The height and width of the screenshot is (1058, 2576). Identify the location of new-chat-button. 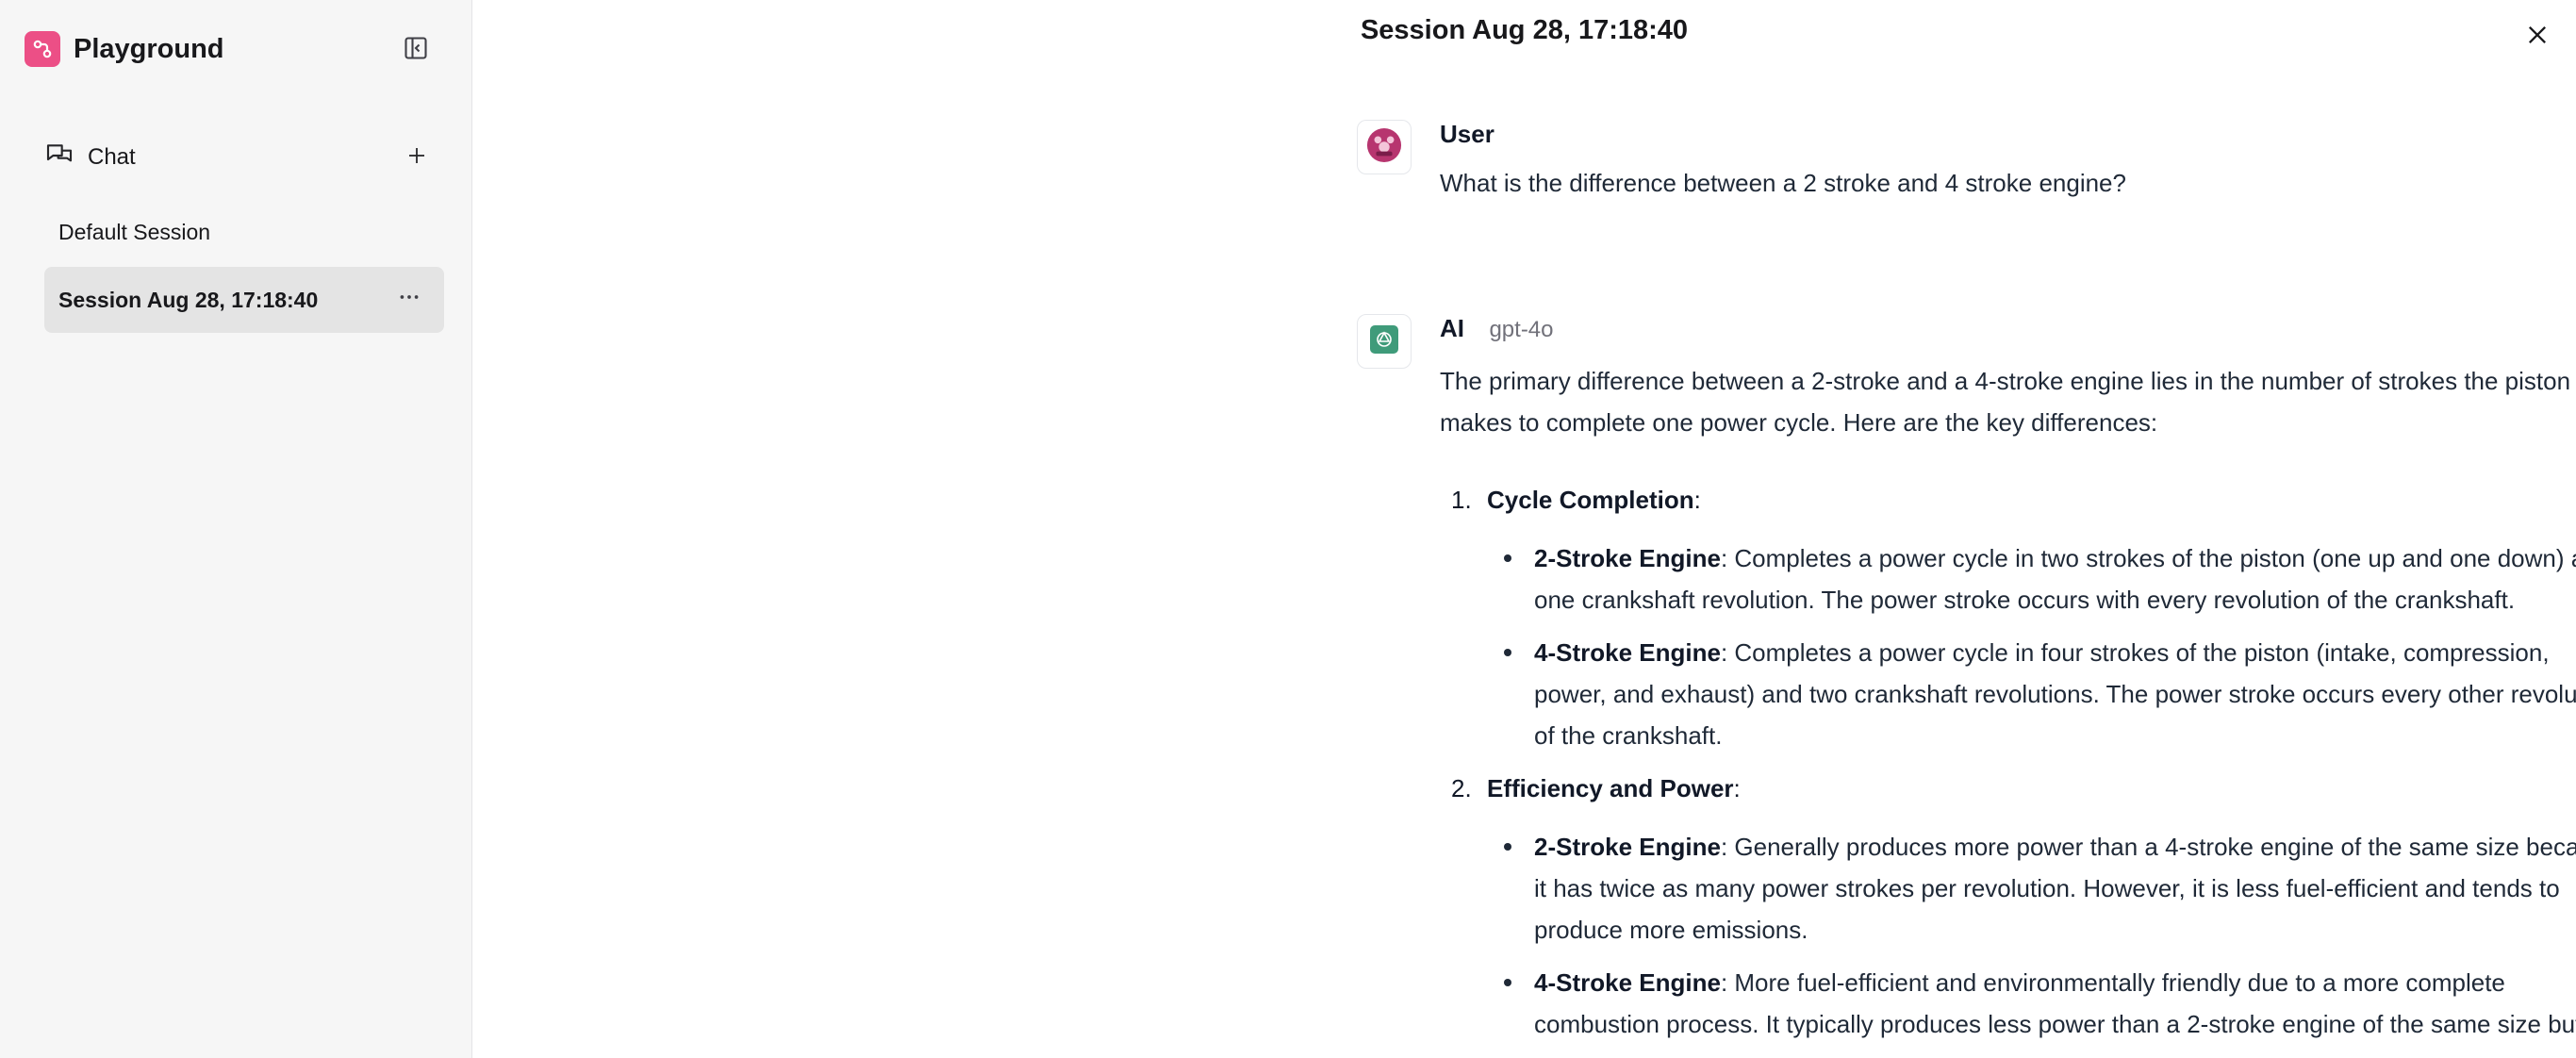
(417, 157).